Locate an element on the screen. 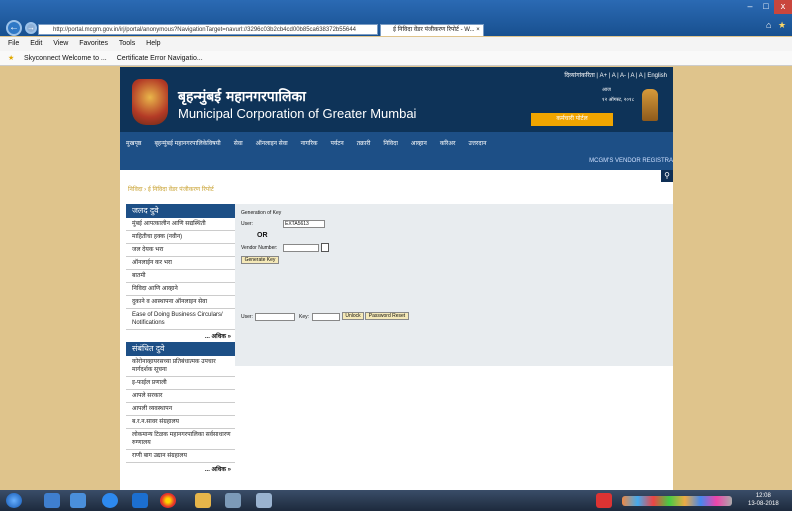 This screenshot has height=511, width=792. sidebar-link: राणी बाग उद्यान संग्रहालय is located at coordinates (180, 456).